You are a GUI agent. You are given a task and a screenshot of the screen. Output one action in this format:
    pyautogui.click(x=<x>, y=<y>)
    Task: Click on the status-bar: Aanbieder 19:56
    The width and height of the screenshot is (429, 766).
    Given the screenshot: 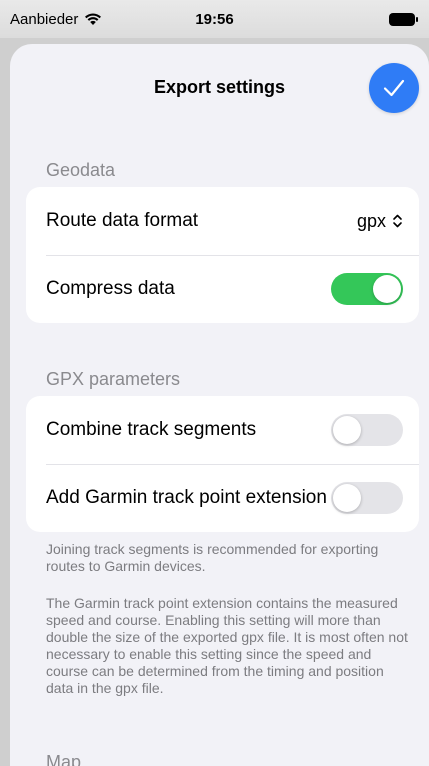 What is the action you would take?
    pyautogui.click(x=214, y=19)
    